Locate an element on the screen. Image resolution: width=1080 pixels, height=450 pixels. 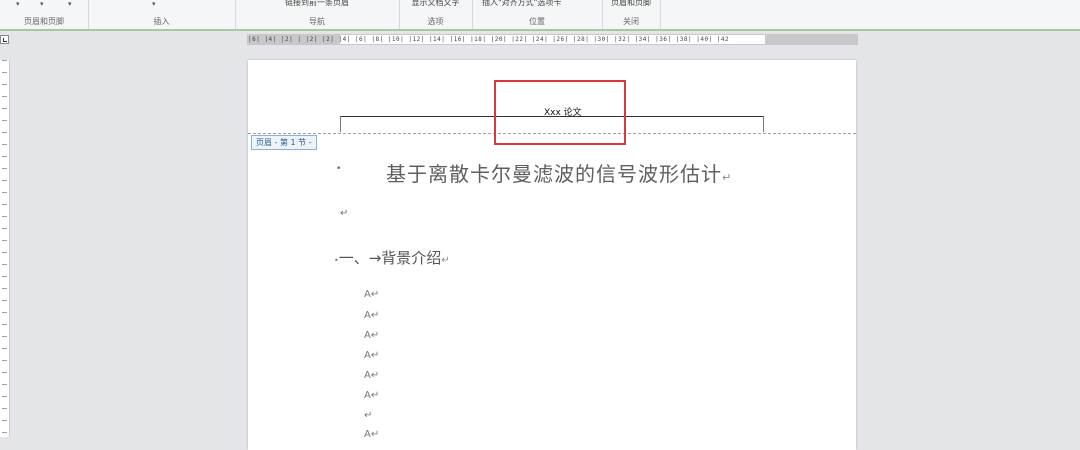
ribbon-group-insert: ▾ 插入 is located at coordinates (162, 14).